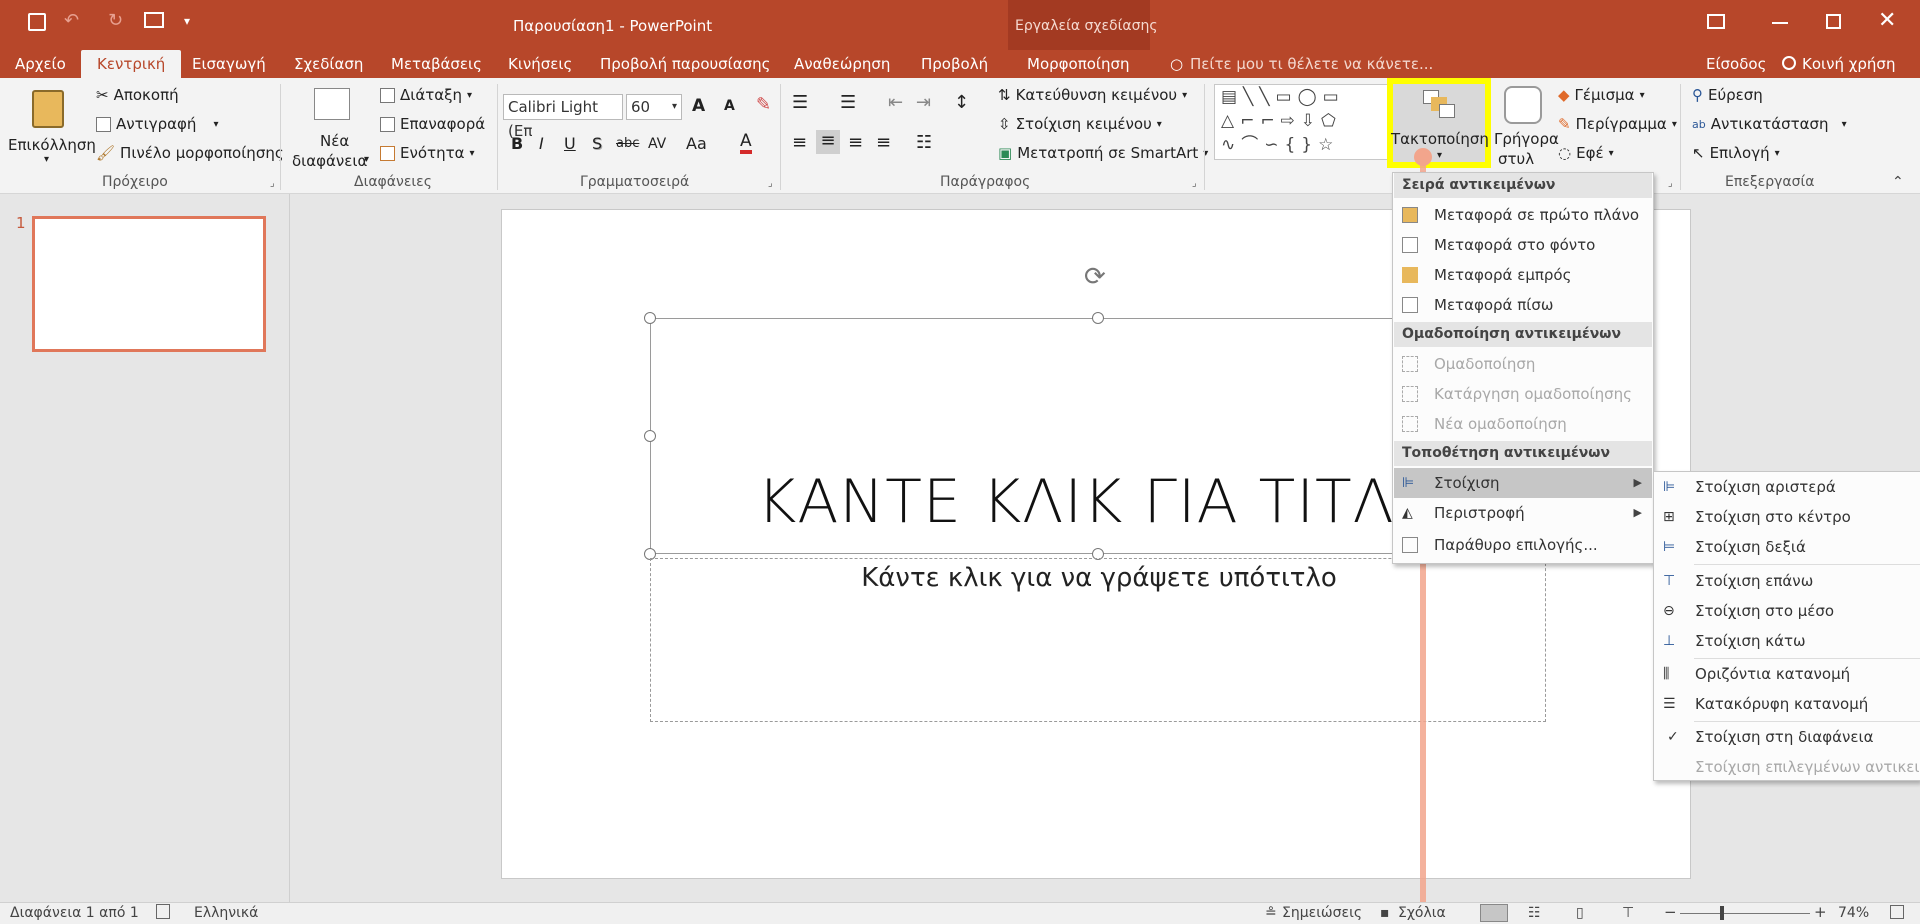 This screenshot has width=1920, height=924. Describe the element at coordinates (115, 20) in the screenshot. I see `redo-icon: ↻` at that location.